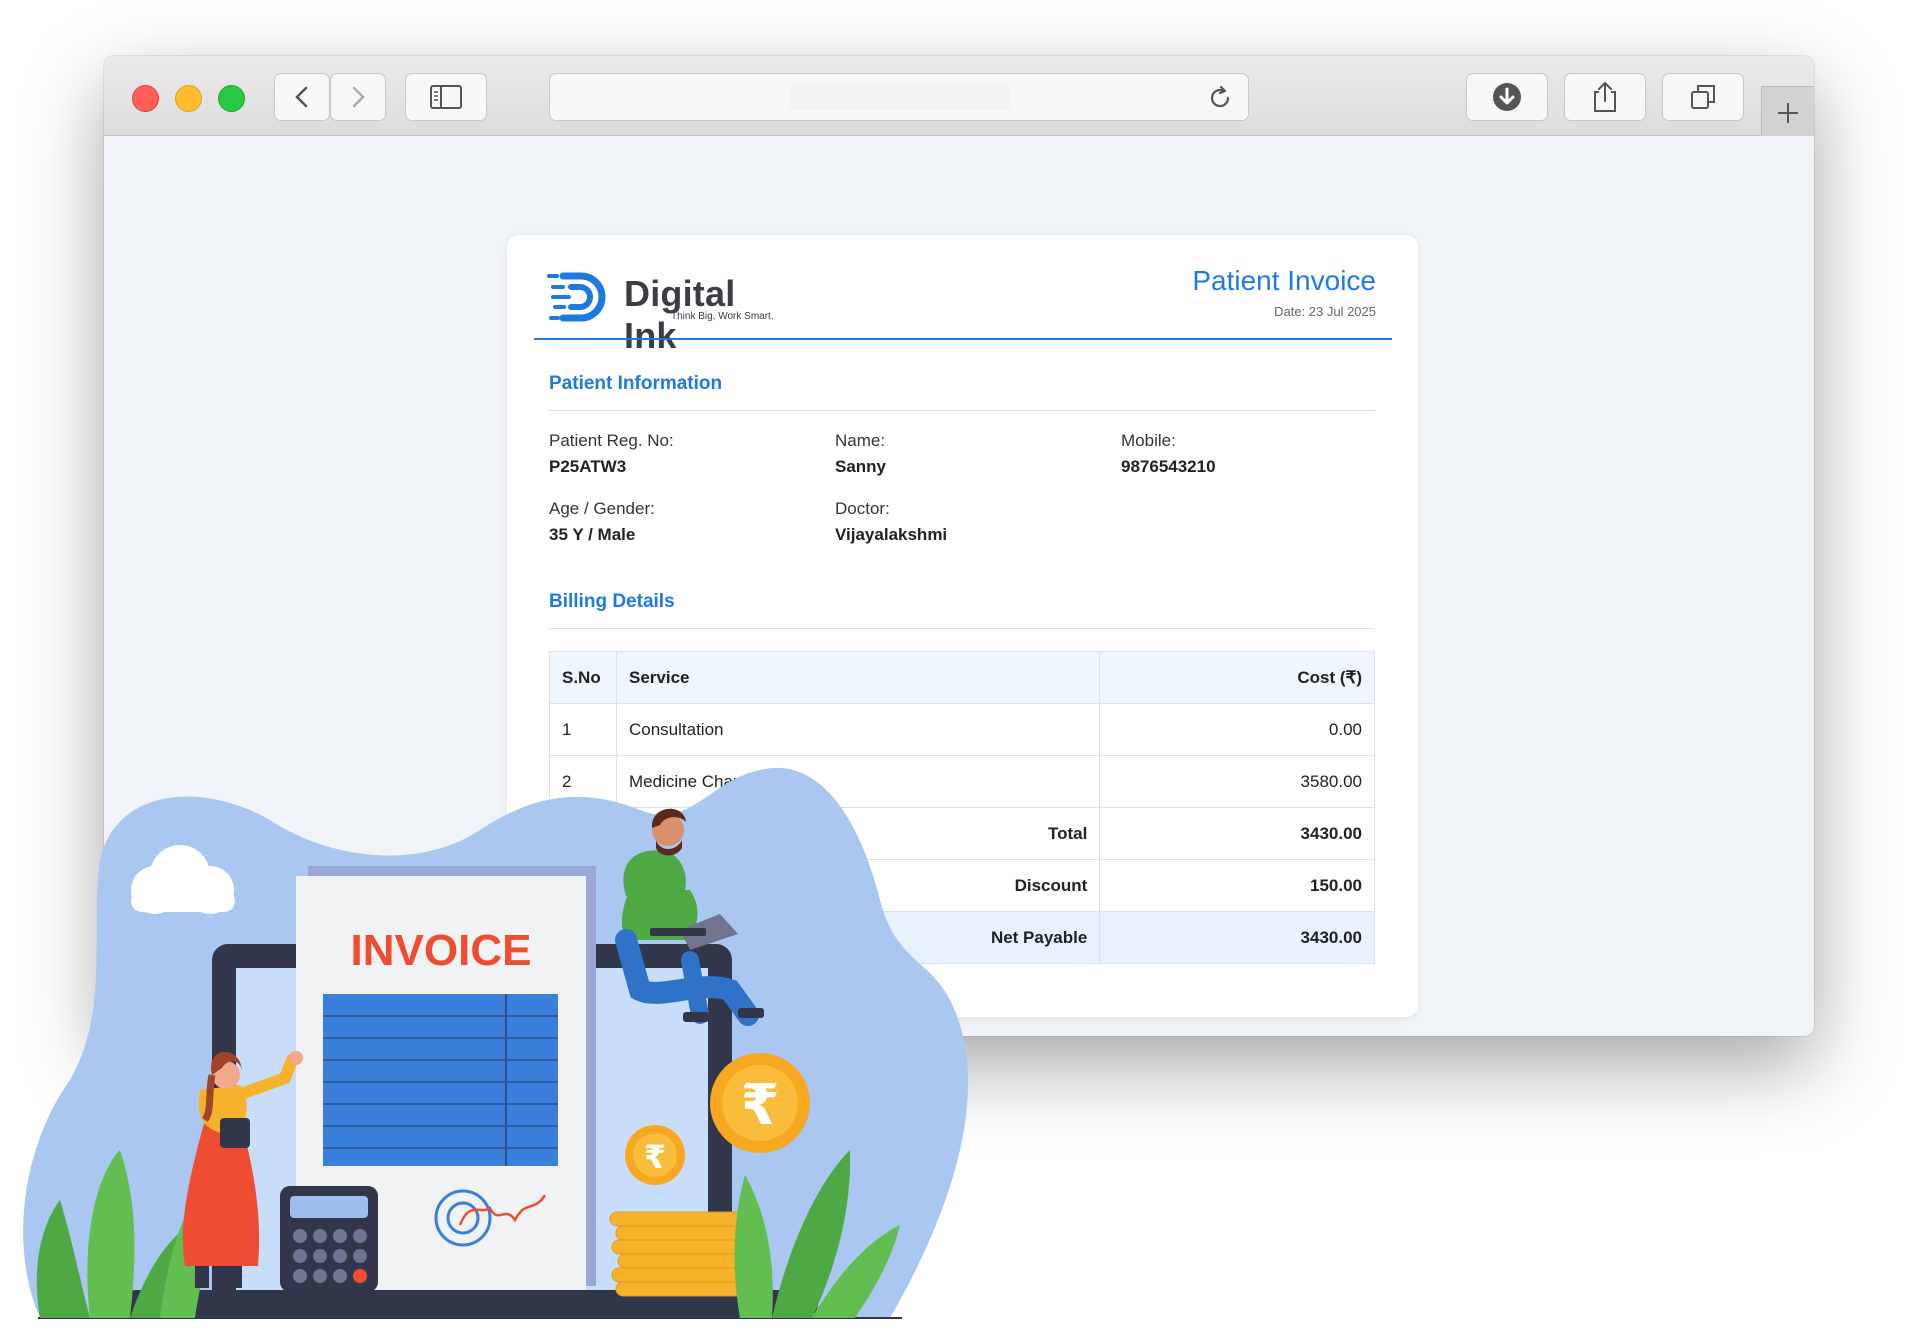 The image size is (1916, 1343). I want to click on column-header-service: Service, so click(858, 677).